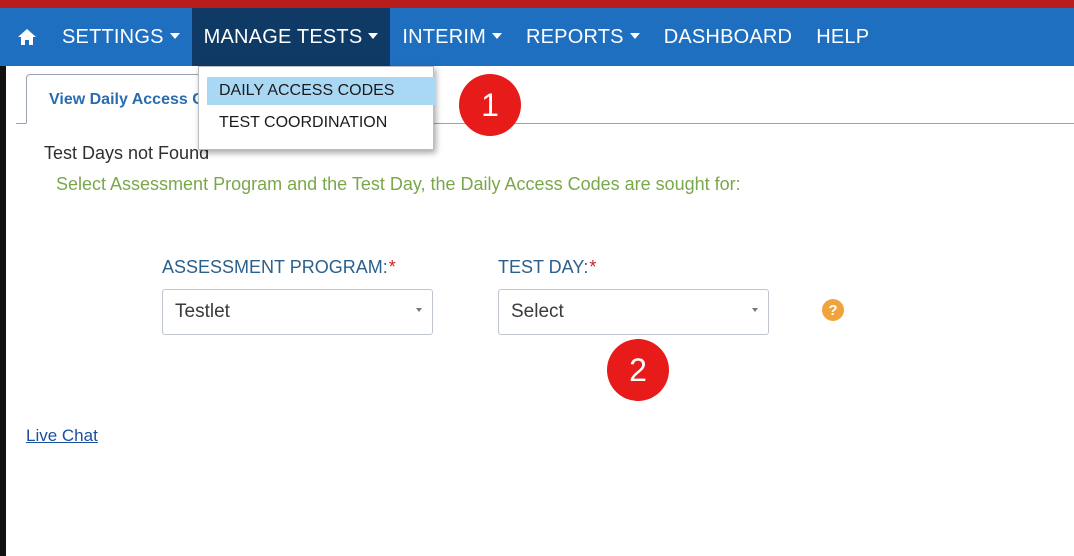 This screenshot has height=556, width=1074. I want to click on tab-bar: View Daily Access Codes, so click(540, 96).